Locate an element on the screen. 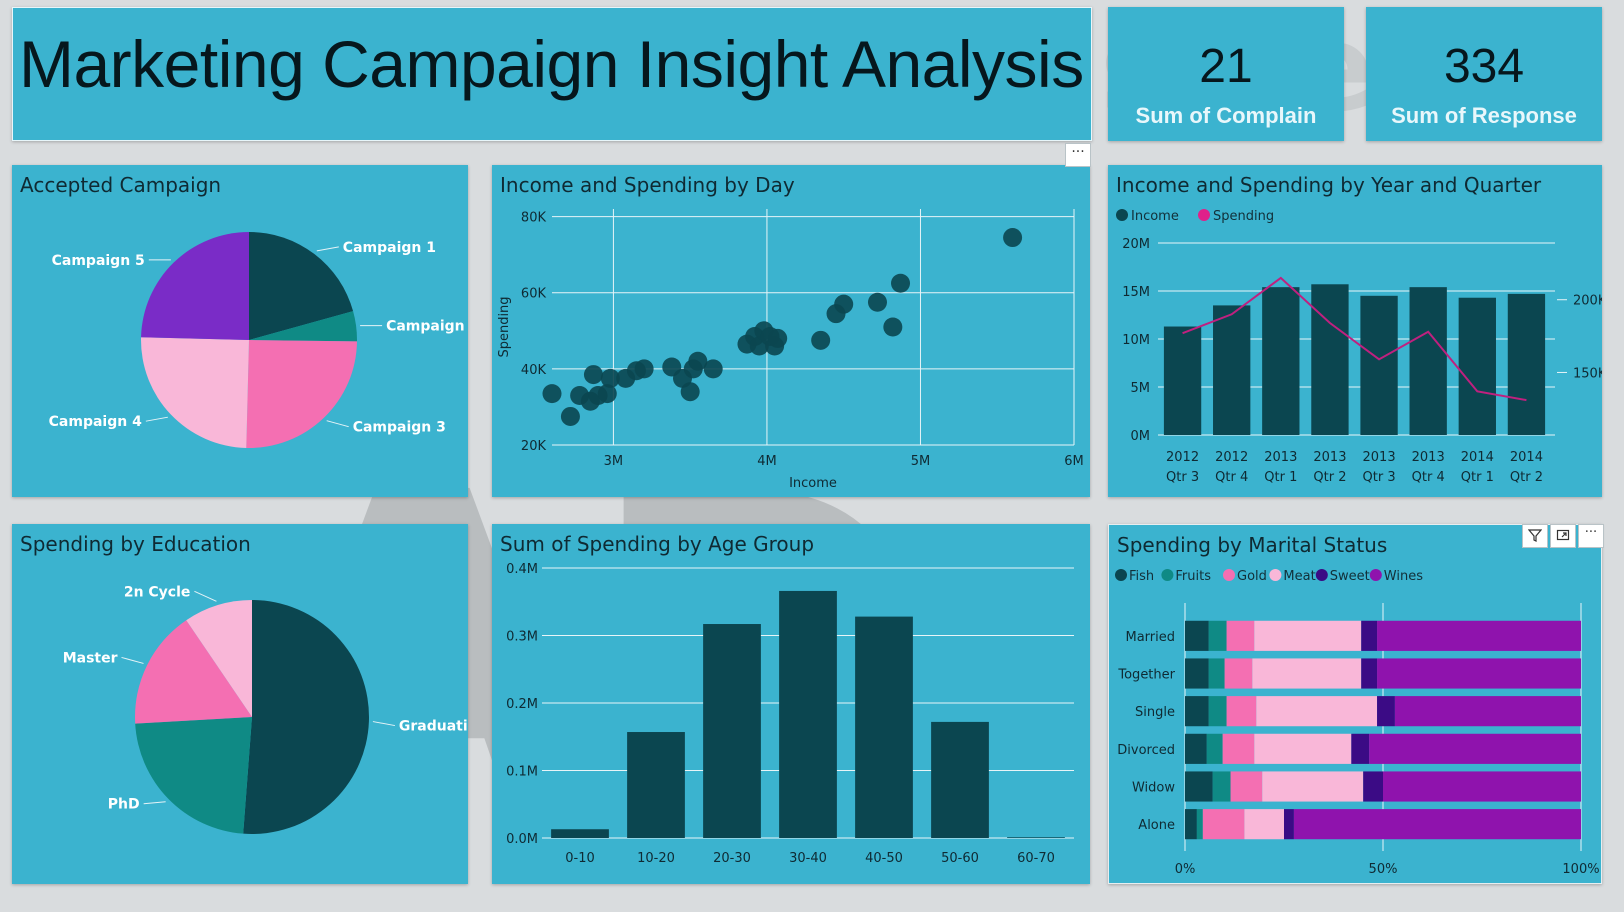 The width and height of the screenshot is (1624, 912). focus-mode-button is located at coordinates (1563, 536).